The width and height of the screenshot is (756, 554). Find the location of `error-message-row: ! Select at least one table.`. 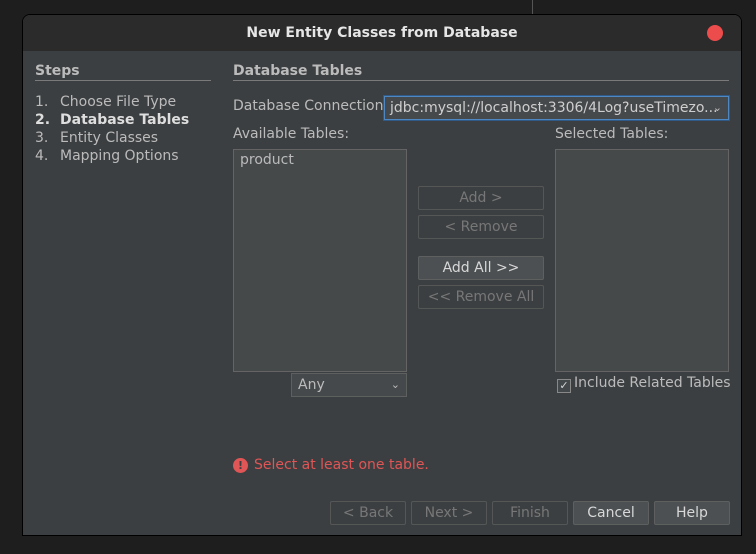

error-message-row: ! Select at least one table. is located at coordinates (331, 465).